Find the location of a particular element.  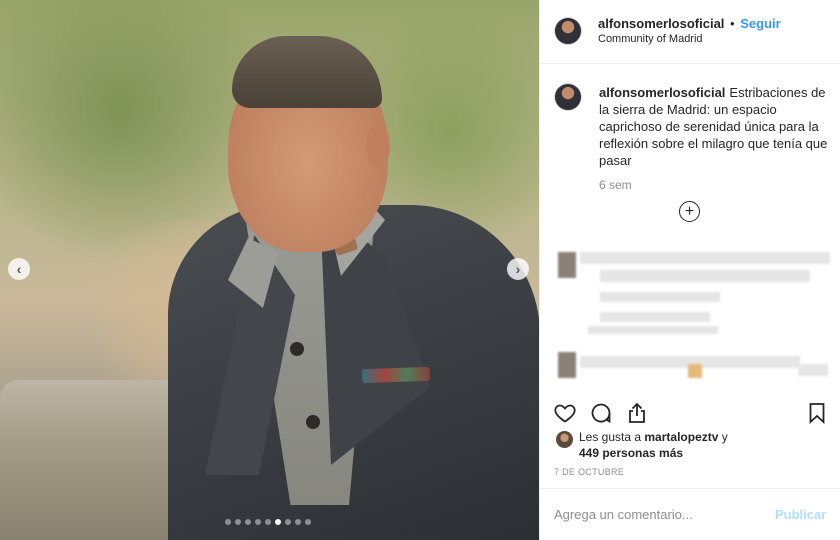

follow-button: Seguir is located at coordinates (760, 23).